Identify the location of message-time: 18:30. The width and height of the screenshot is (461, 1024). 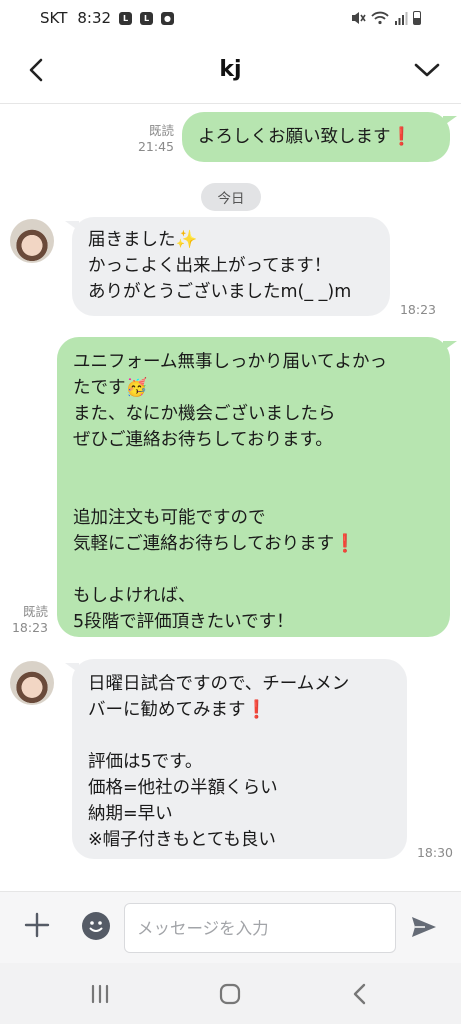
(434, 852).